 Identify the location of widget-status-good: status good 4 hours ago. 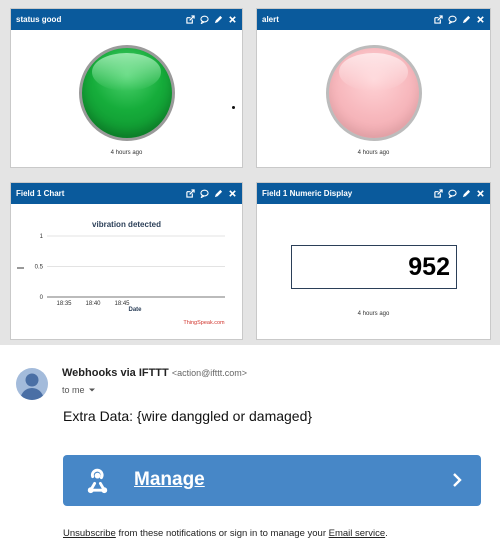
(126, 88).